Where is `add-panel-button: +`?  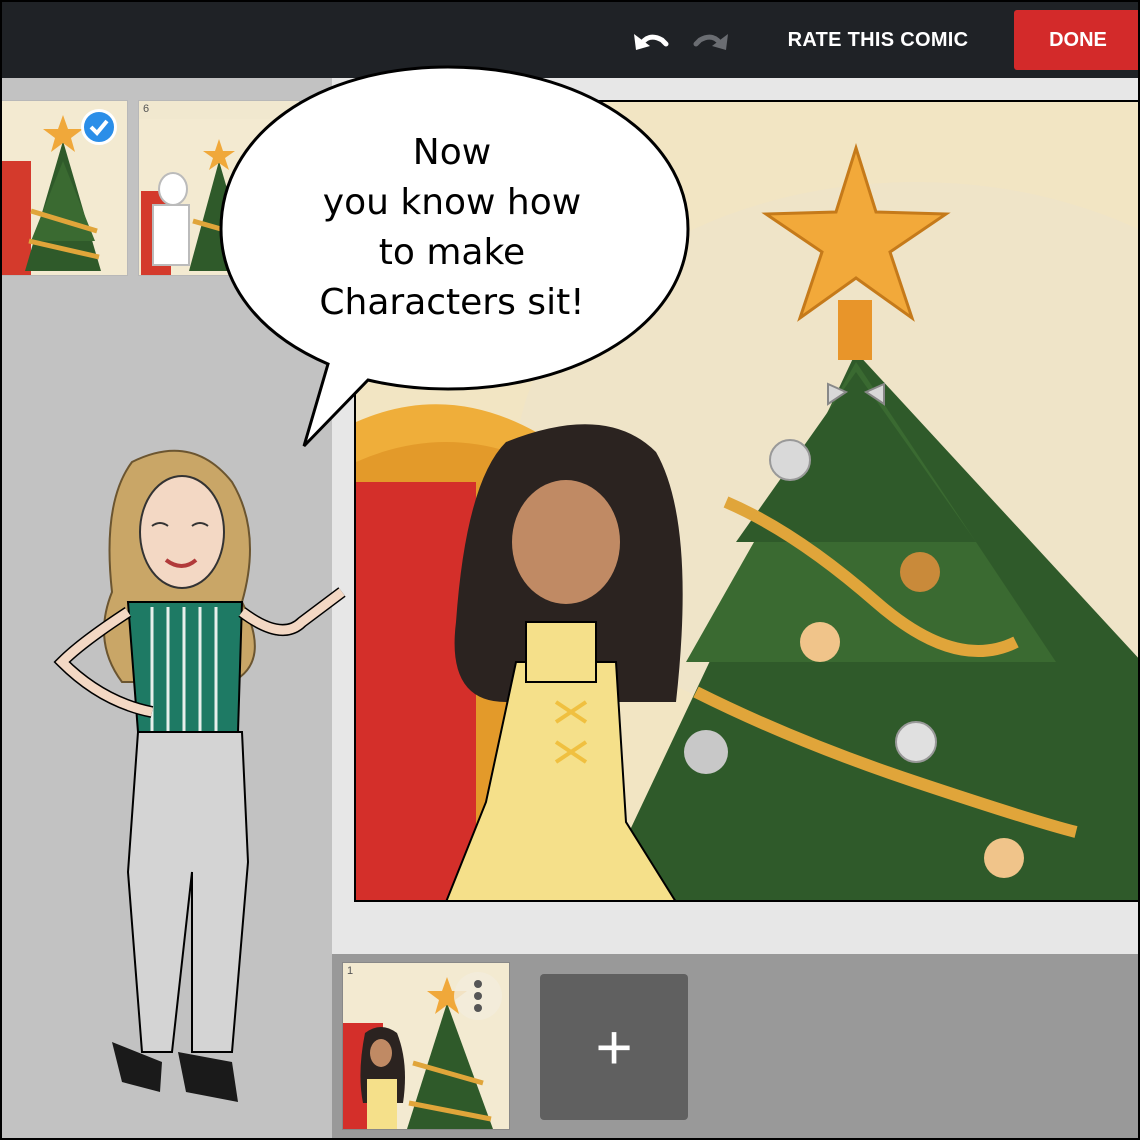
add-panel-button: + is located at coordinates (614, 1047).